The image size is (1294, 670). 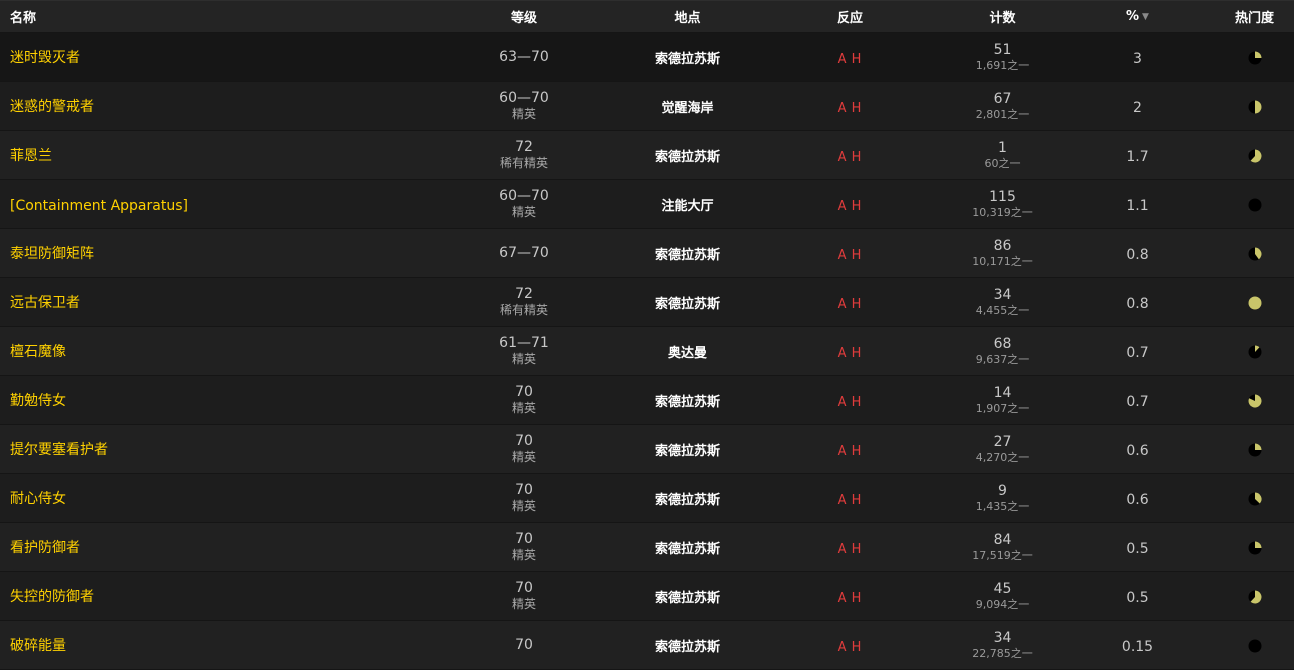 What do you see at coordinates (1002, 408) in the screenshot?
I see `drop-count-total: 1,907之一` at bounding box center [1002, 408].